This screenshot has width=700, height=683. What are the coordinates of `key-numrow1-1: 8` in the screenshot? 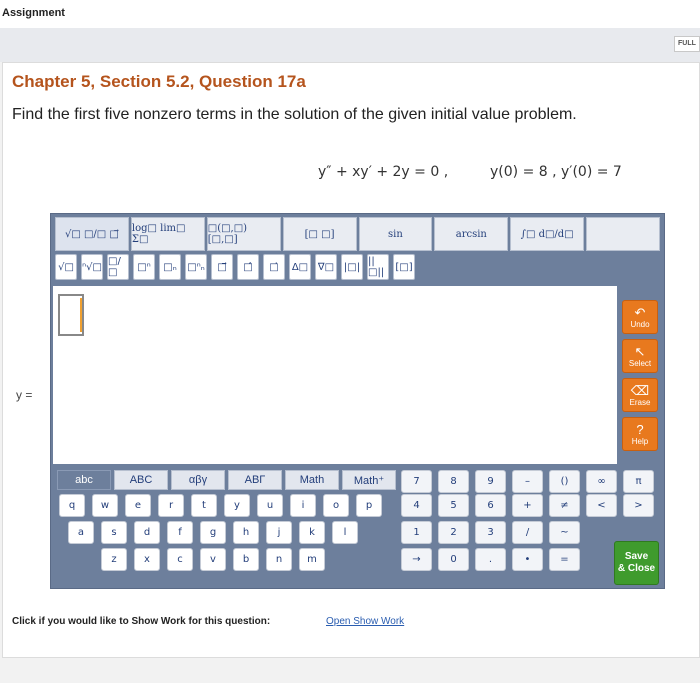 It's located at (453, 481).